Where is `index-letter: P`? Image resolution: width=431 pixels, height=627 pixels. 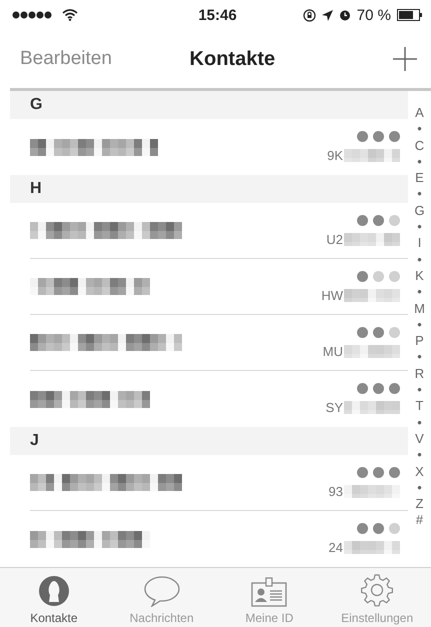
index-letter: P is located at coordinates (419, 341).